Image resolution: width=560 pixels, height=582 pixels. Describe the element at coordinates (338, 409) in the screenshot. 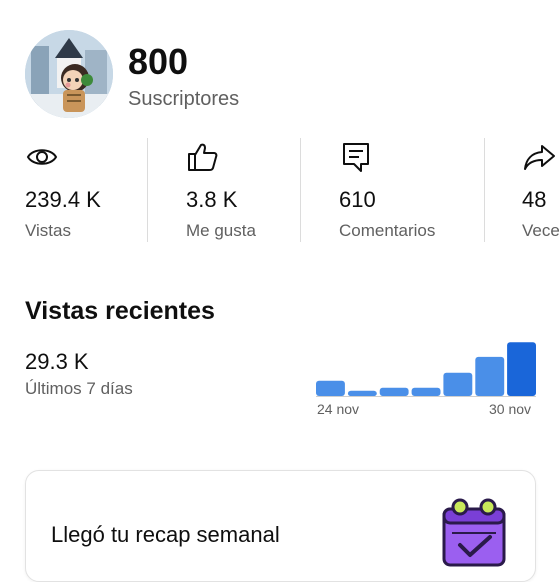

I see `tick-label-start: 24 nov` at that location.